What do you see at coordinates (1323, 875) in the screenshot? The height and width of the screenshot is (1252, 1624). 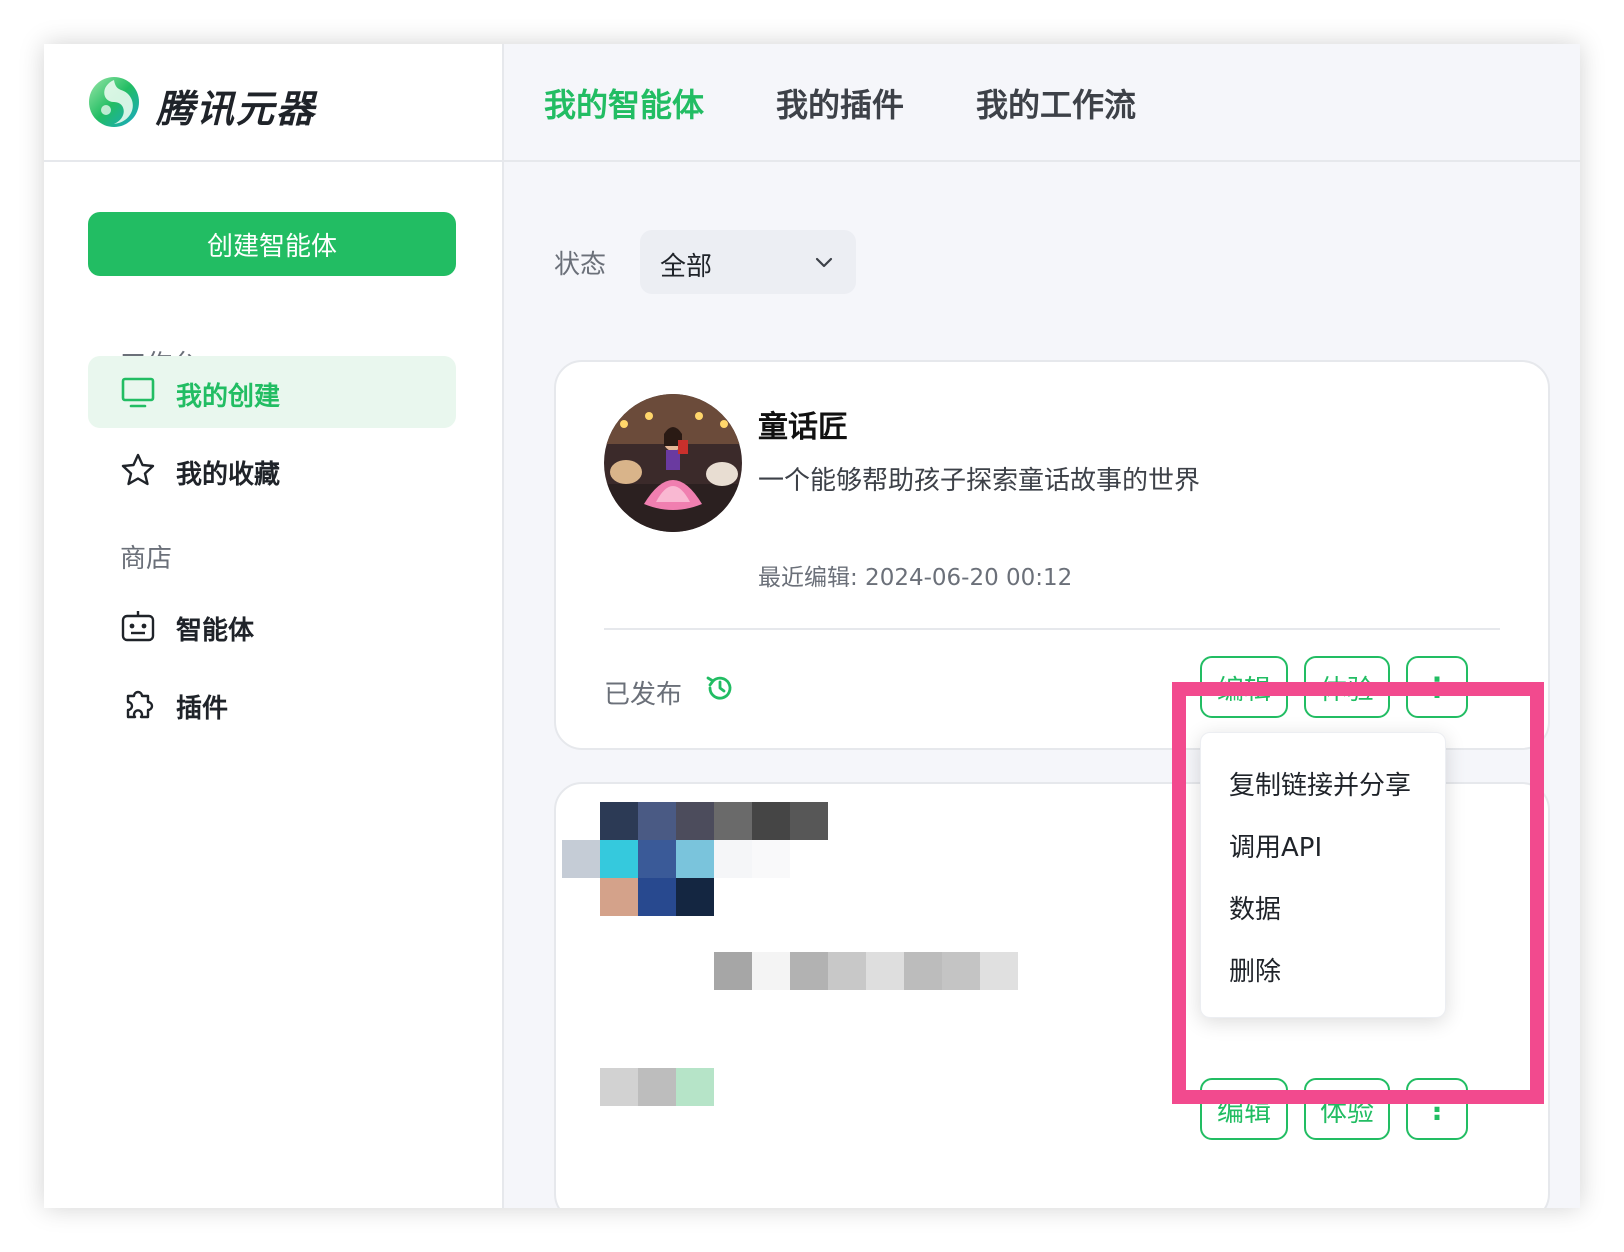 I see `more-actions-menu: 复制链接并分享 调用API 数据 删除` at bounding box center [1323, 875].